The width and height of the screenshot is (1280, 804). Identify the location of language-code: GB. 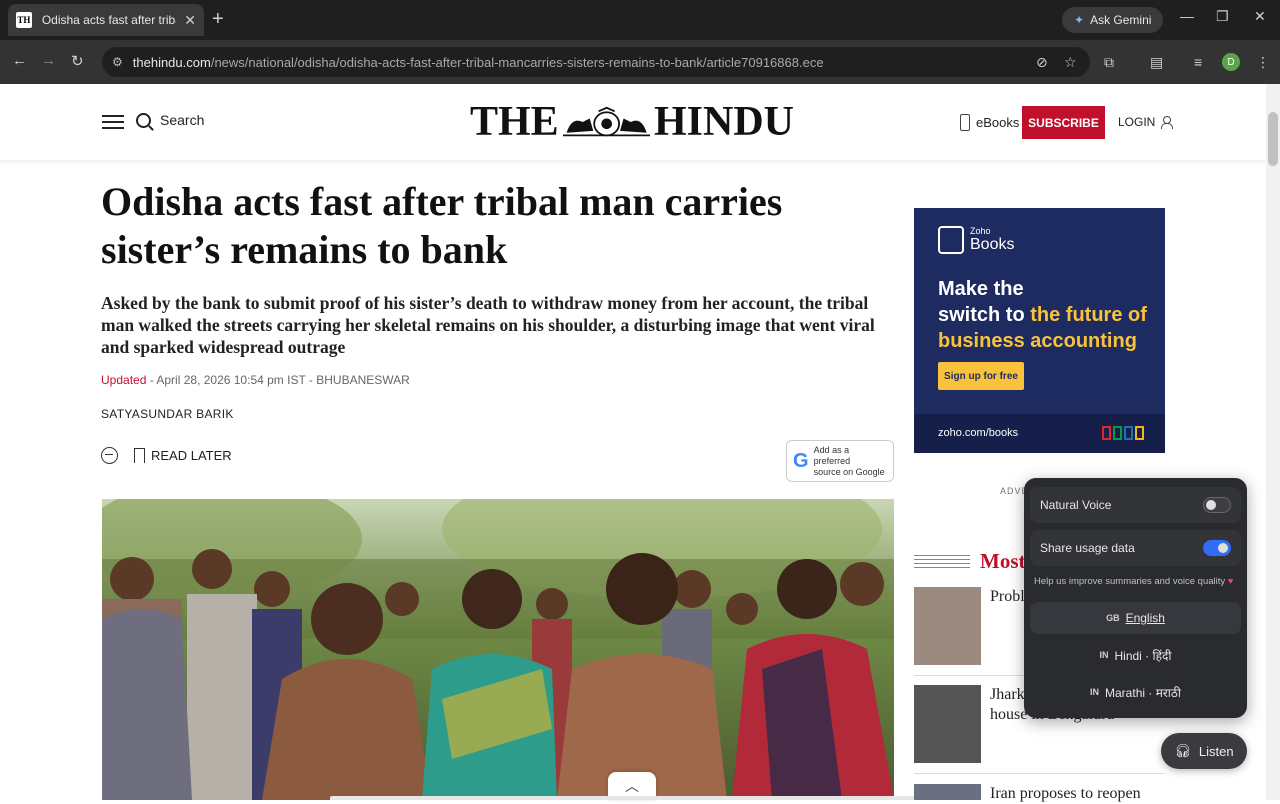
(1113, 618).